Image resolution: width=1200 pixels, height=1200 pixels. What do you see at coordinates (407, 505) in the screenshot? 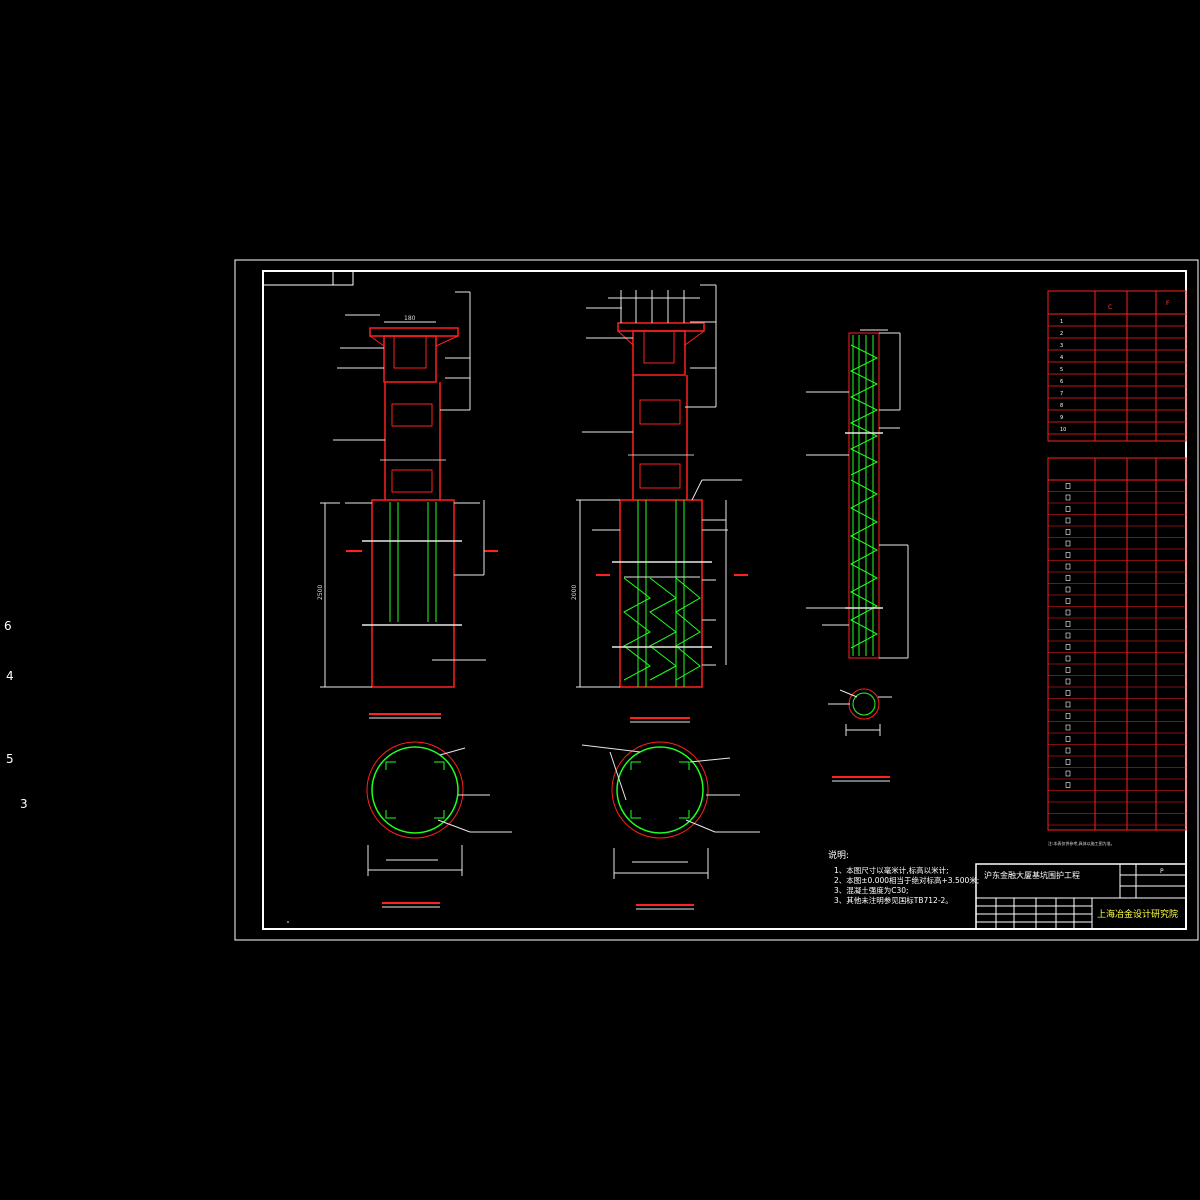
I see `left-pile-elevation: 2500 180` at bounding box center [407, 505].